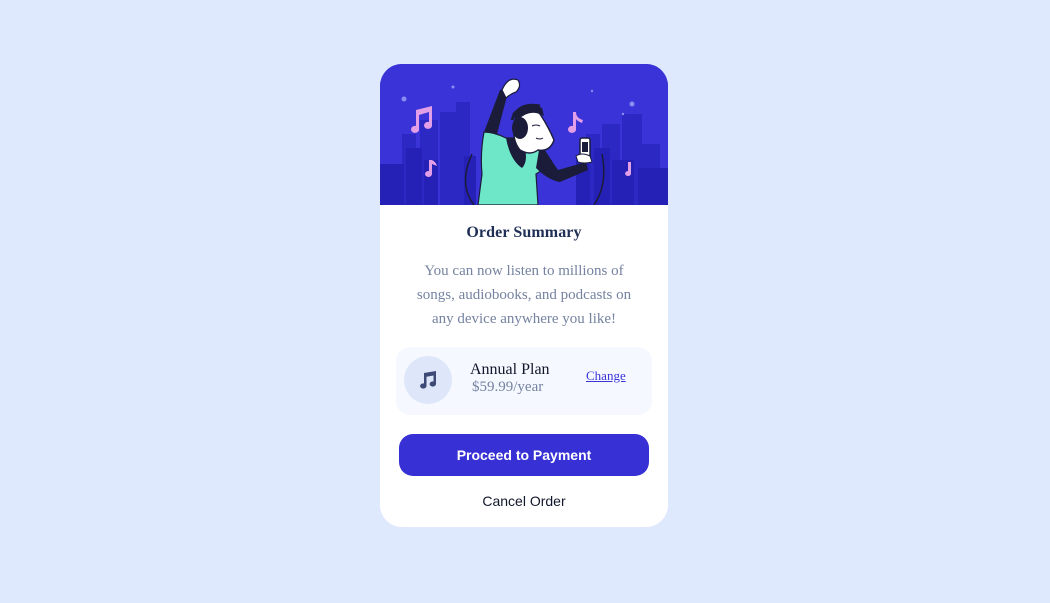  Describe the element at coordinates (510, 369) in the screenshot. I see `plan-name: Annual Plan` at that location.